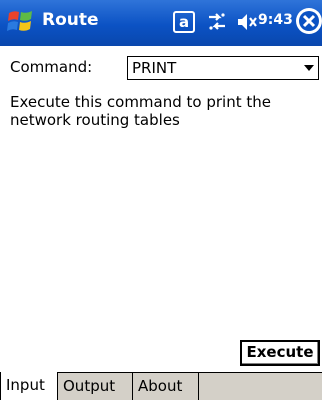 The image size is (322, 400). I want to click on tab-output: Output, so click(95, 386).